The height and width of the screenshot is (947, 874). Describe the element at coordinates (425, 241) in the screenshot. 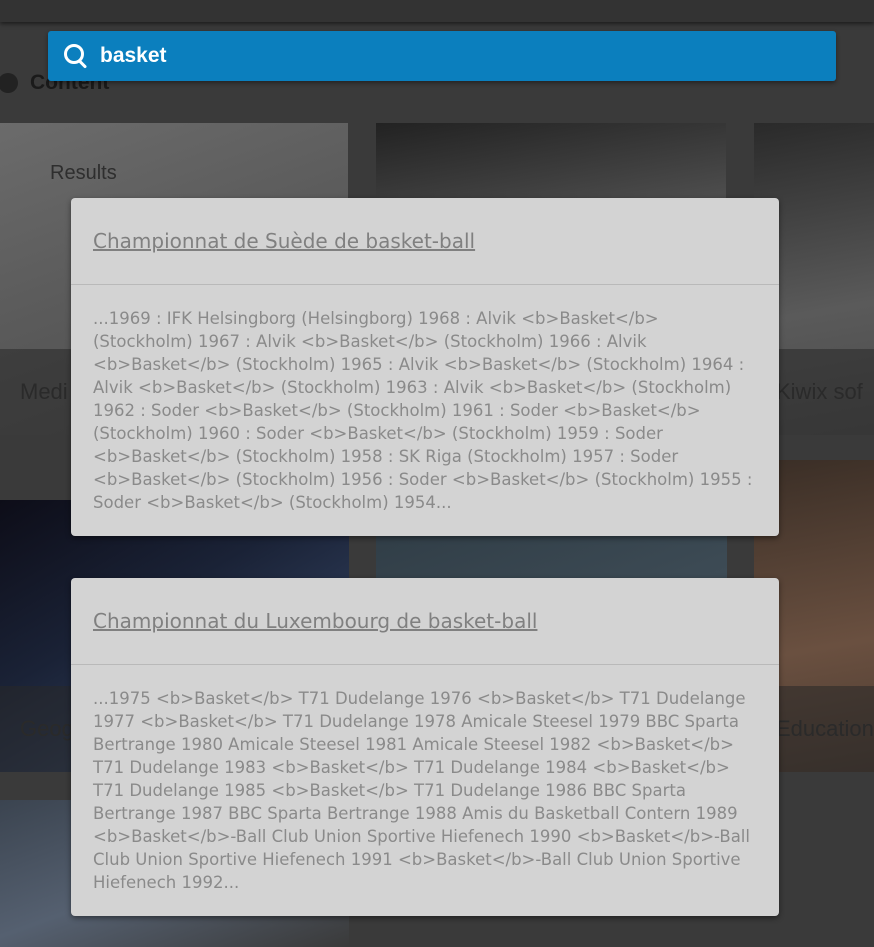

I see `result-title-link: Championnat de Suède de basket-ball` at that location.